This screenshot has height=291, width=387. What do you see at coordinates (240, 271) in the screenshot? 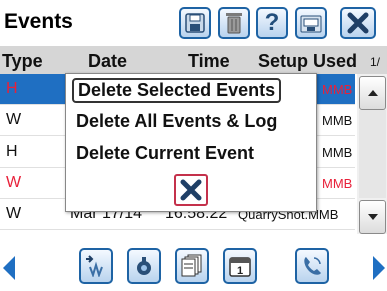
I see `svg-text: 1` at bounding box center [240, 271].